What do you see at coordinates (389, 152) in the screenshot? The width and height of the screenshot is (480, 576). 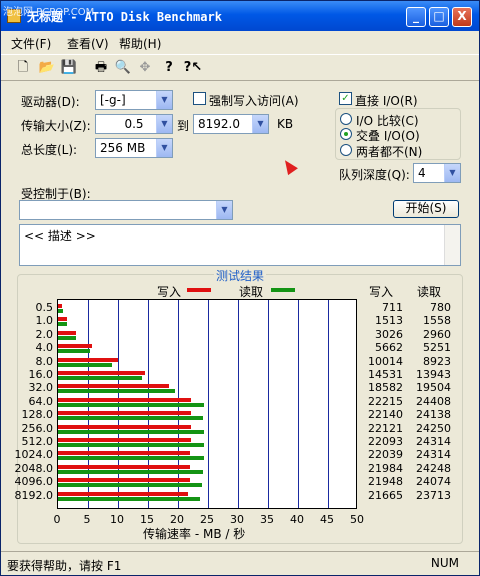 I see `neither-label: 两者都不(N)` at bounding box center [389, 152].